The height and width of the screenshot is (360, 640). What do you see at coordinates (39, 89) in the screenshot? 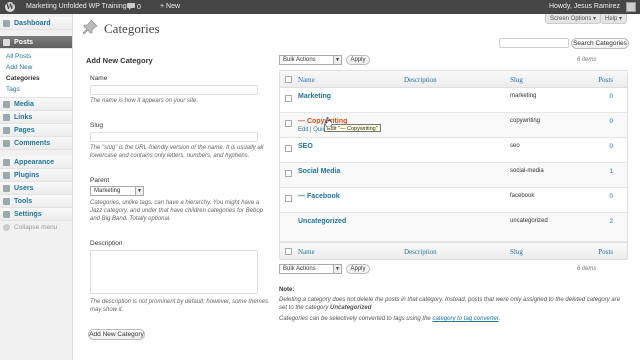
I see `submenu-tags: Tags` at bounding box center [39, 89].